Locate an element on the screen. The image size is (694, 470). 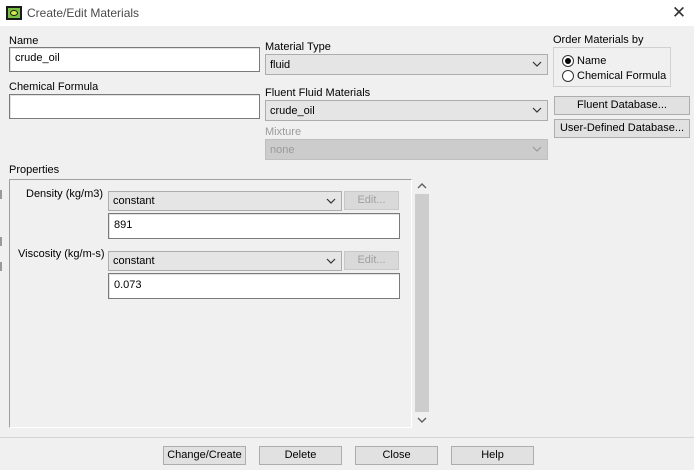
close-button: Close is located at coordinates (396, 455).